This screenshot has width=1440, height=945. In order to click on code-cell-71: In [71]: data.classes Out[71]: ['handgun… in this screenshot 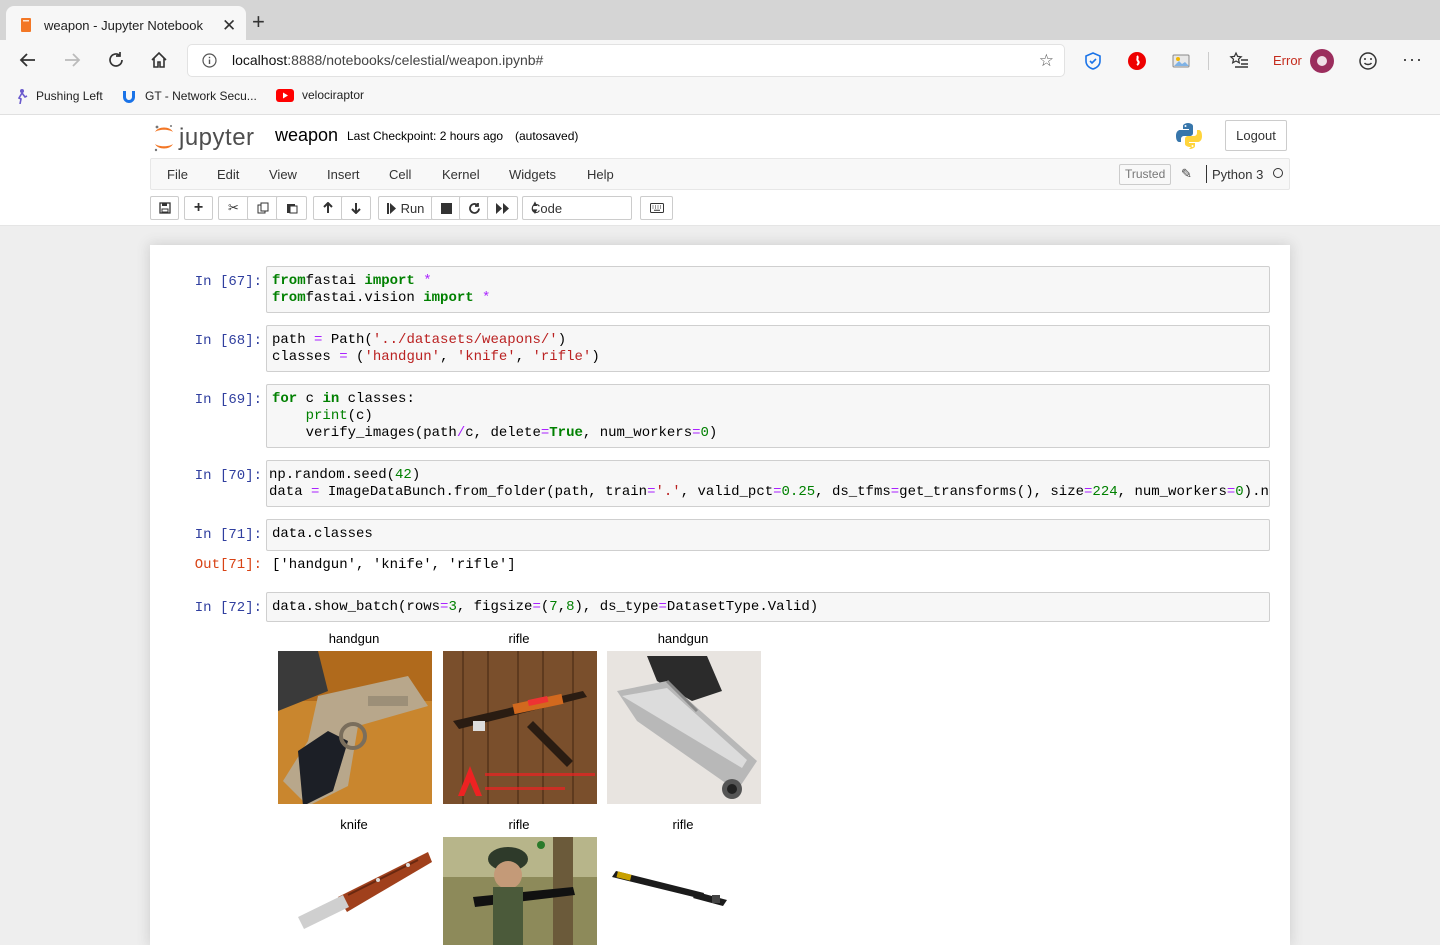, I will do `click(720, 548)`.